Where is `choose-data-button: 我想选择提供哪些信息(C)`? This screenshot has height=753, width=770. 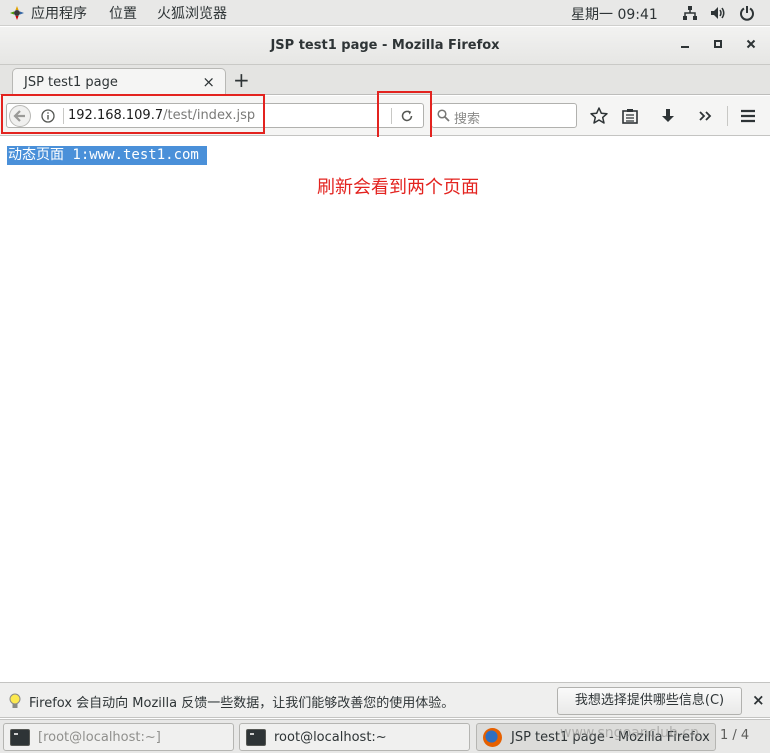 choose-data-button: 我想选择提供哪些信息(C) is located at coordinates (649, 701).